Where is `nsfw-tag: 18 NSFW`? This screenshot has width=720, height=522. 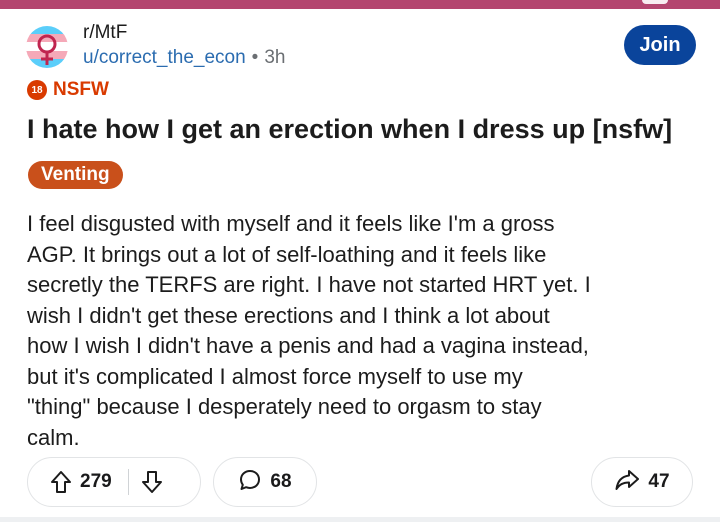
nsfw-tag: 18 NSFW is located at coordinates (68, 90).